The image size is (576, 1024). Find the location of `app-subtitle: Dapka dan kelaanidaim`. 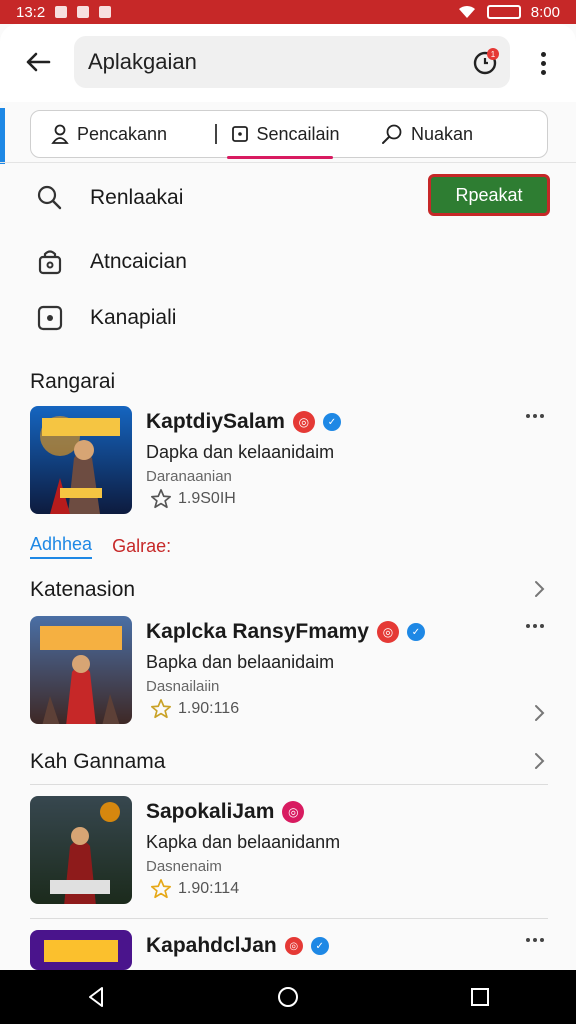

app-subtitle: Dapka dan kelaanidaim is located at coordinates (240, 452).